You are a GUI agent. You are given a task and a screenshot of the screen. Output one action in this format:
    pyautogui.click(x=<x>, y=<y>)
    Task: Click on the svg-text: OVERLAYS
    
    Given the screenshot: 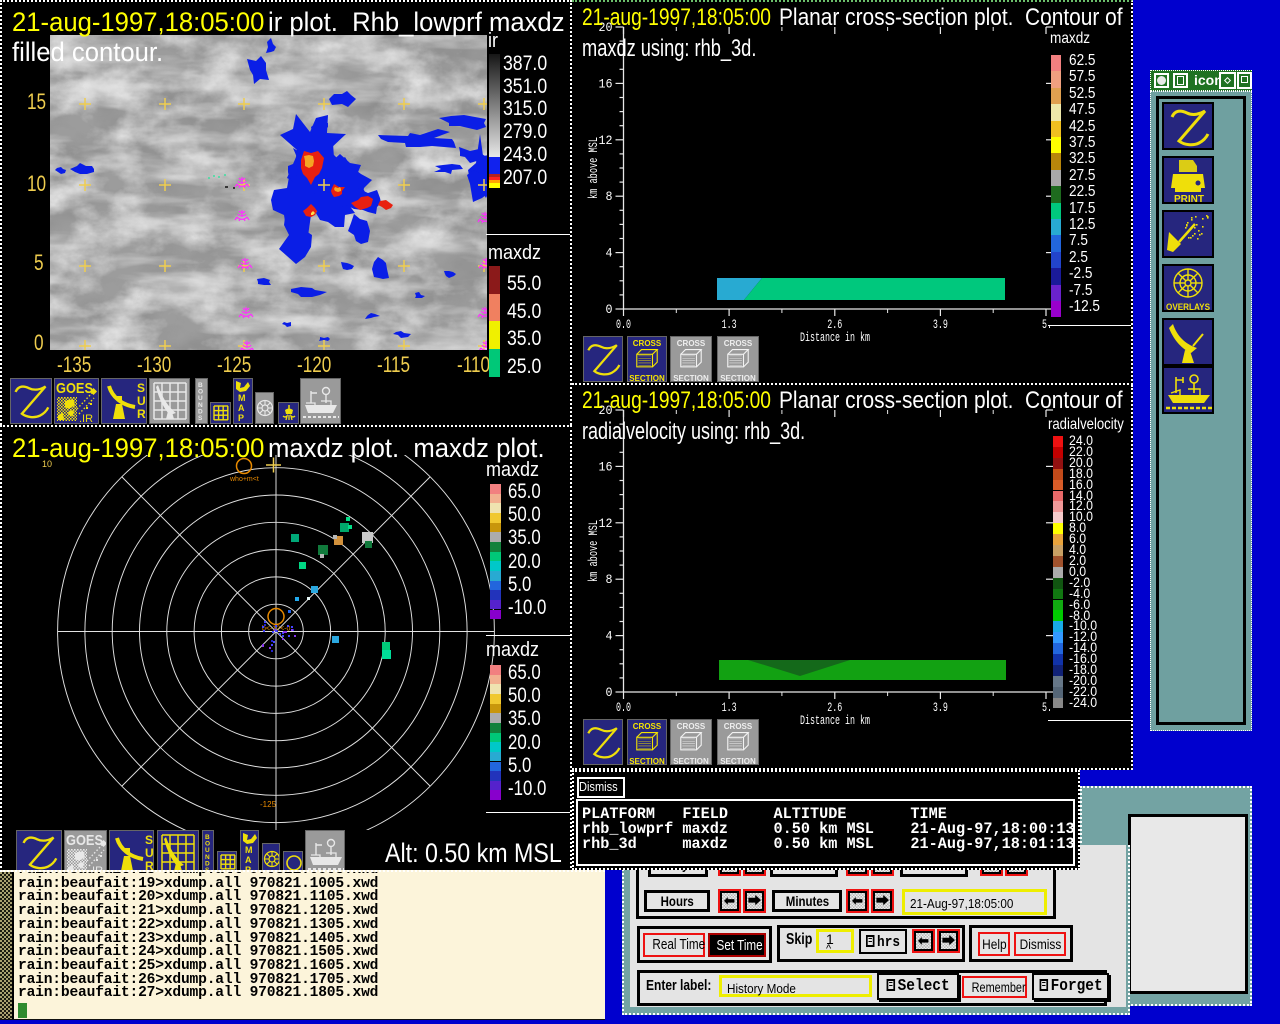 What is the action you would take?
    pyautogui.click(x=1188, y=307)
    